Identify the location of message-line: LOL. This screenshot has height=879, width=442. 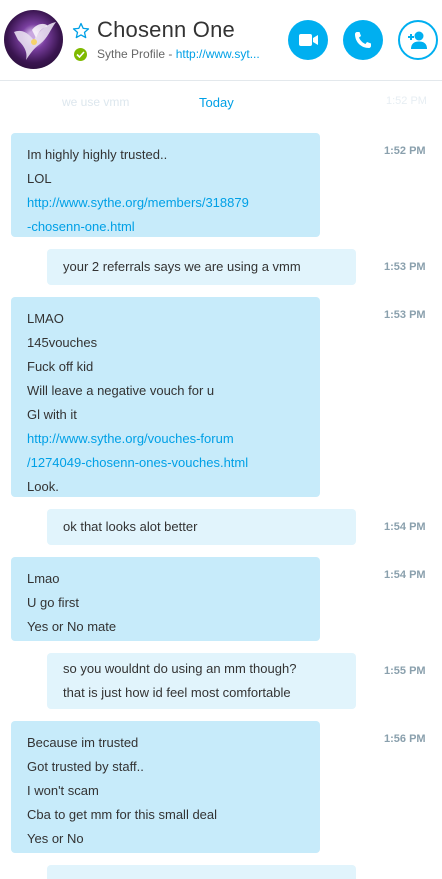
(39, 178).